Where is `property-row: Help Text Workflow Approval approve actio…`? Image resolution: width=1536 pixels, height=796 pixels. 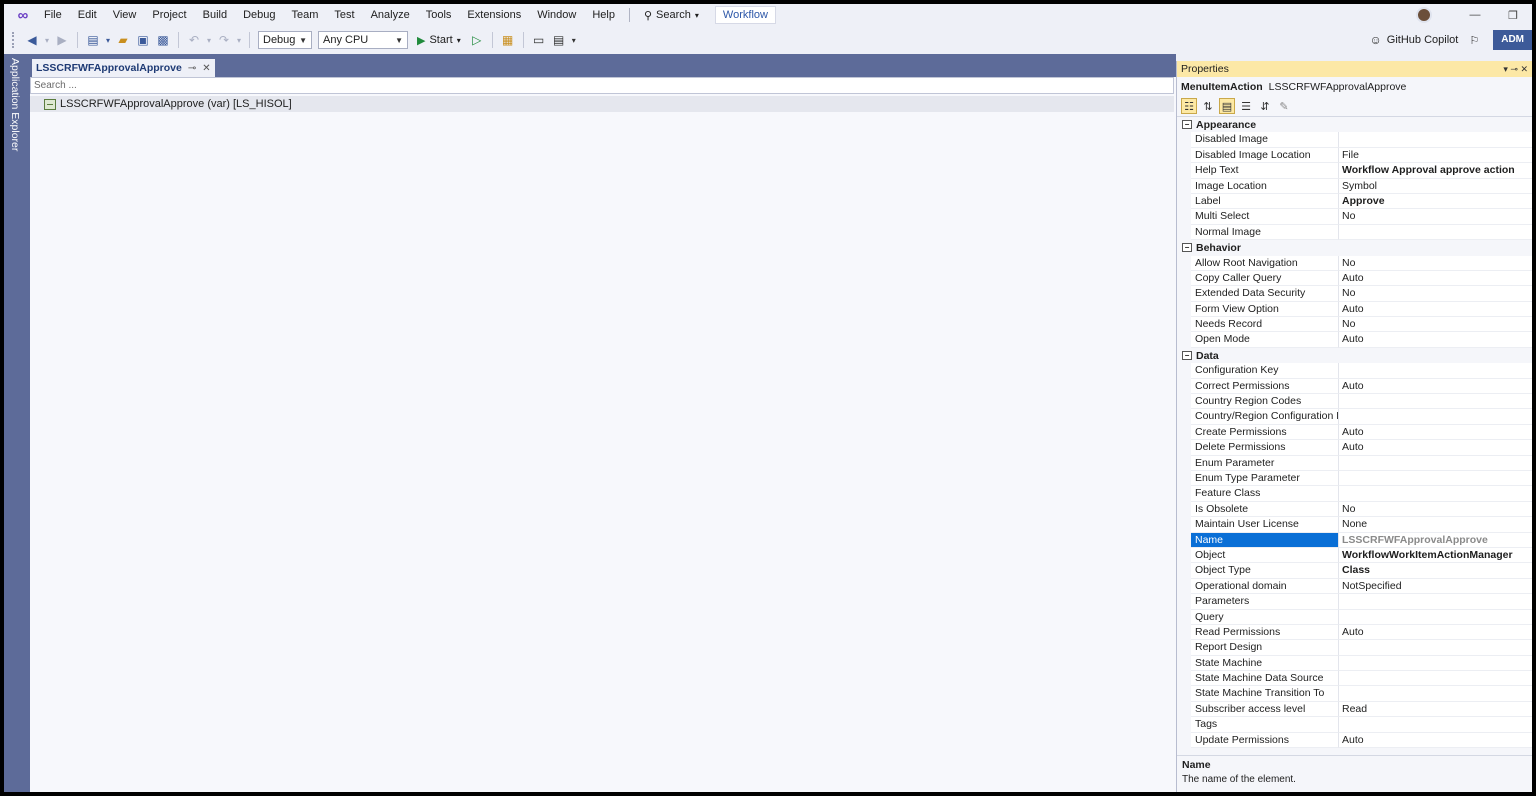
property-row: Help Text Workflow Approval approve actio… is located at coordinates (1354, 171).